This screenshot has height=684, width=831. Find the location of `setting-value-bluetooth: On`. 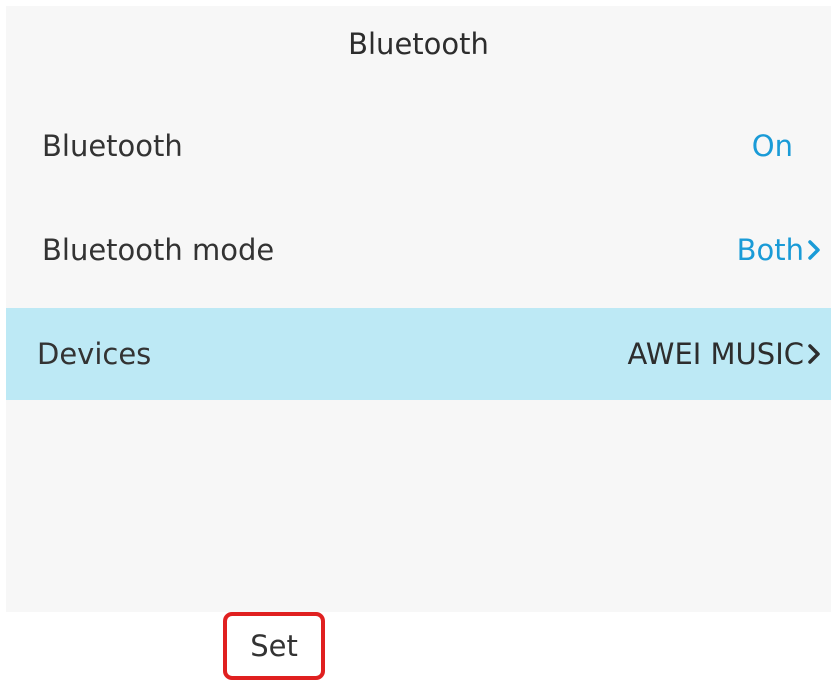

setting-value-bluetooth: On is located at coordinates (772, 146).